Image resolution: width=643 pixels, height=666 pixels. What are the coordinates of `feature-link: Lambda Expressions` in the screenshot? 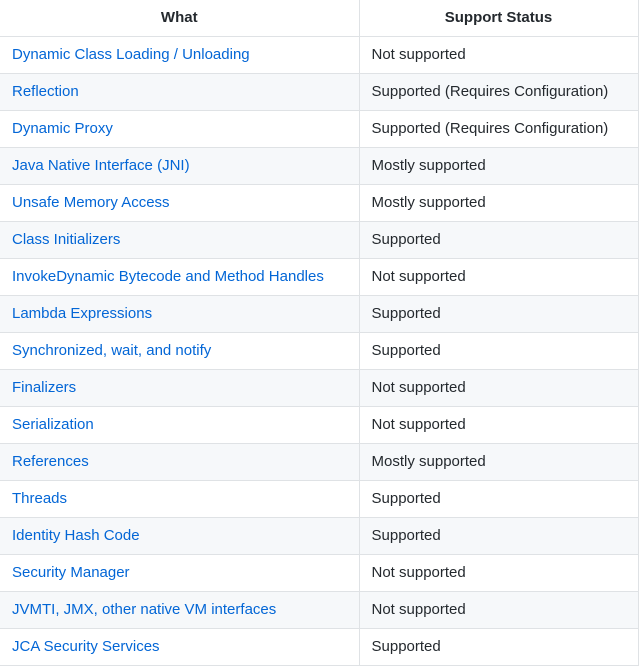 It's located at (82, 313).